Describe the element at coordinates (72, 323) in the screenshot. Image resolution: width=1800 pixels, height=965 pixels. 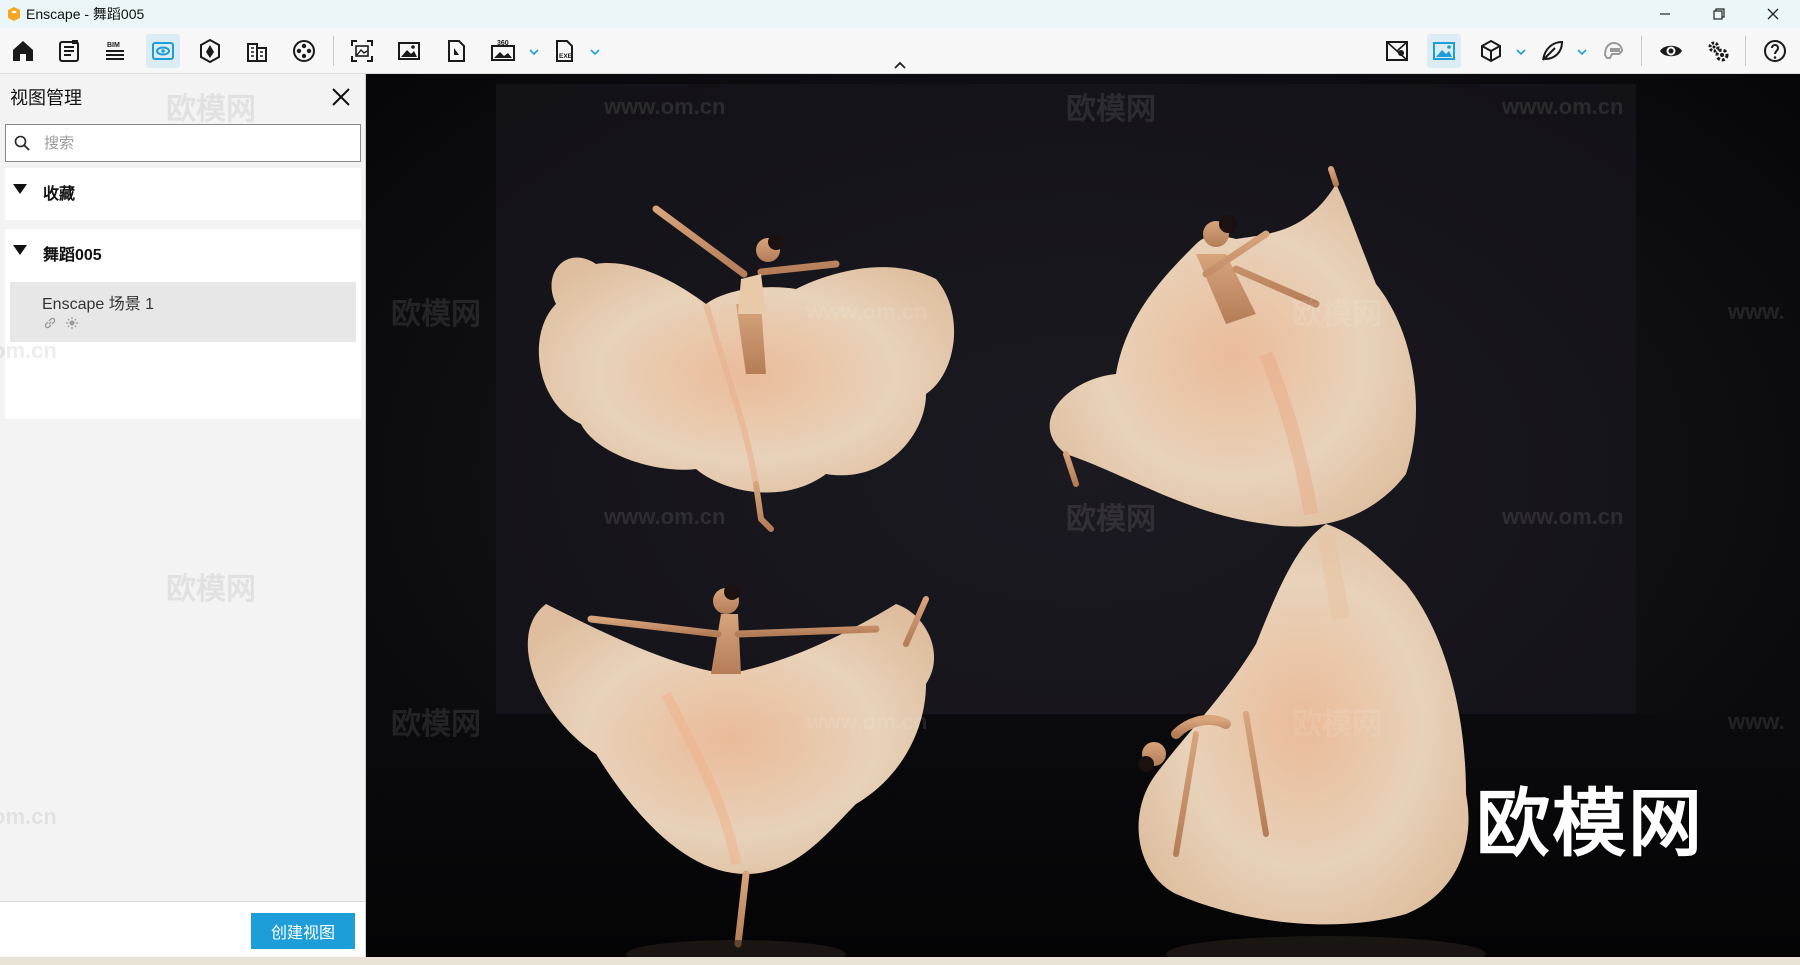
I see `sun-icon` at that location.